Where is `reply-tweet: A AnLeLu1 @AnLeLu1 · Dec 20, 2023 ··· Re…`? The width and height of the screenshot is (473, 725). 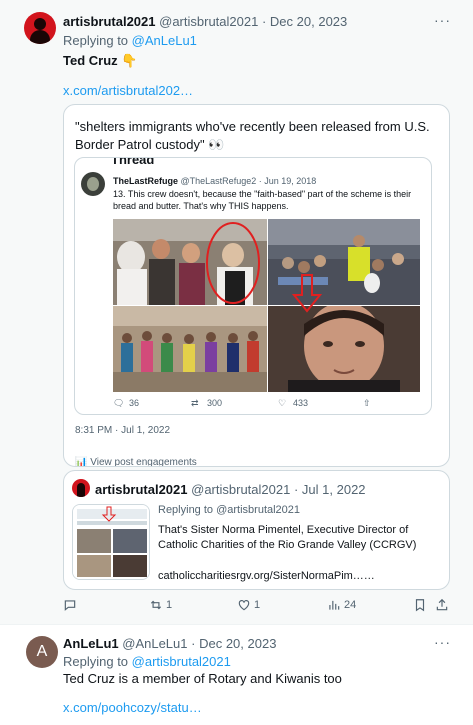 reply-tweet: A AnLeLu1 @AnLeLu1 · Dec 20, 2023 ··· Re… is located at coordinates (236, 675).